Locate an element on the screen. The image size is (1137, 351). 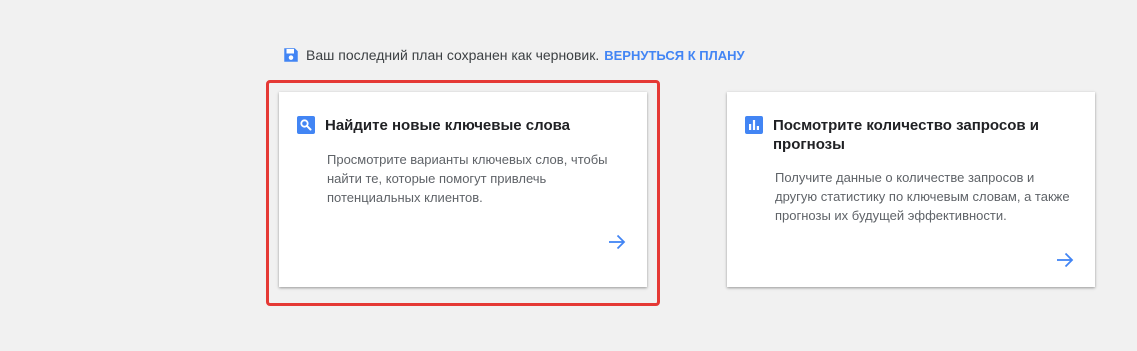
card-title: Найдите новые ключевые слова is located at coordinates (448, 125).